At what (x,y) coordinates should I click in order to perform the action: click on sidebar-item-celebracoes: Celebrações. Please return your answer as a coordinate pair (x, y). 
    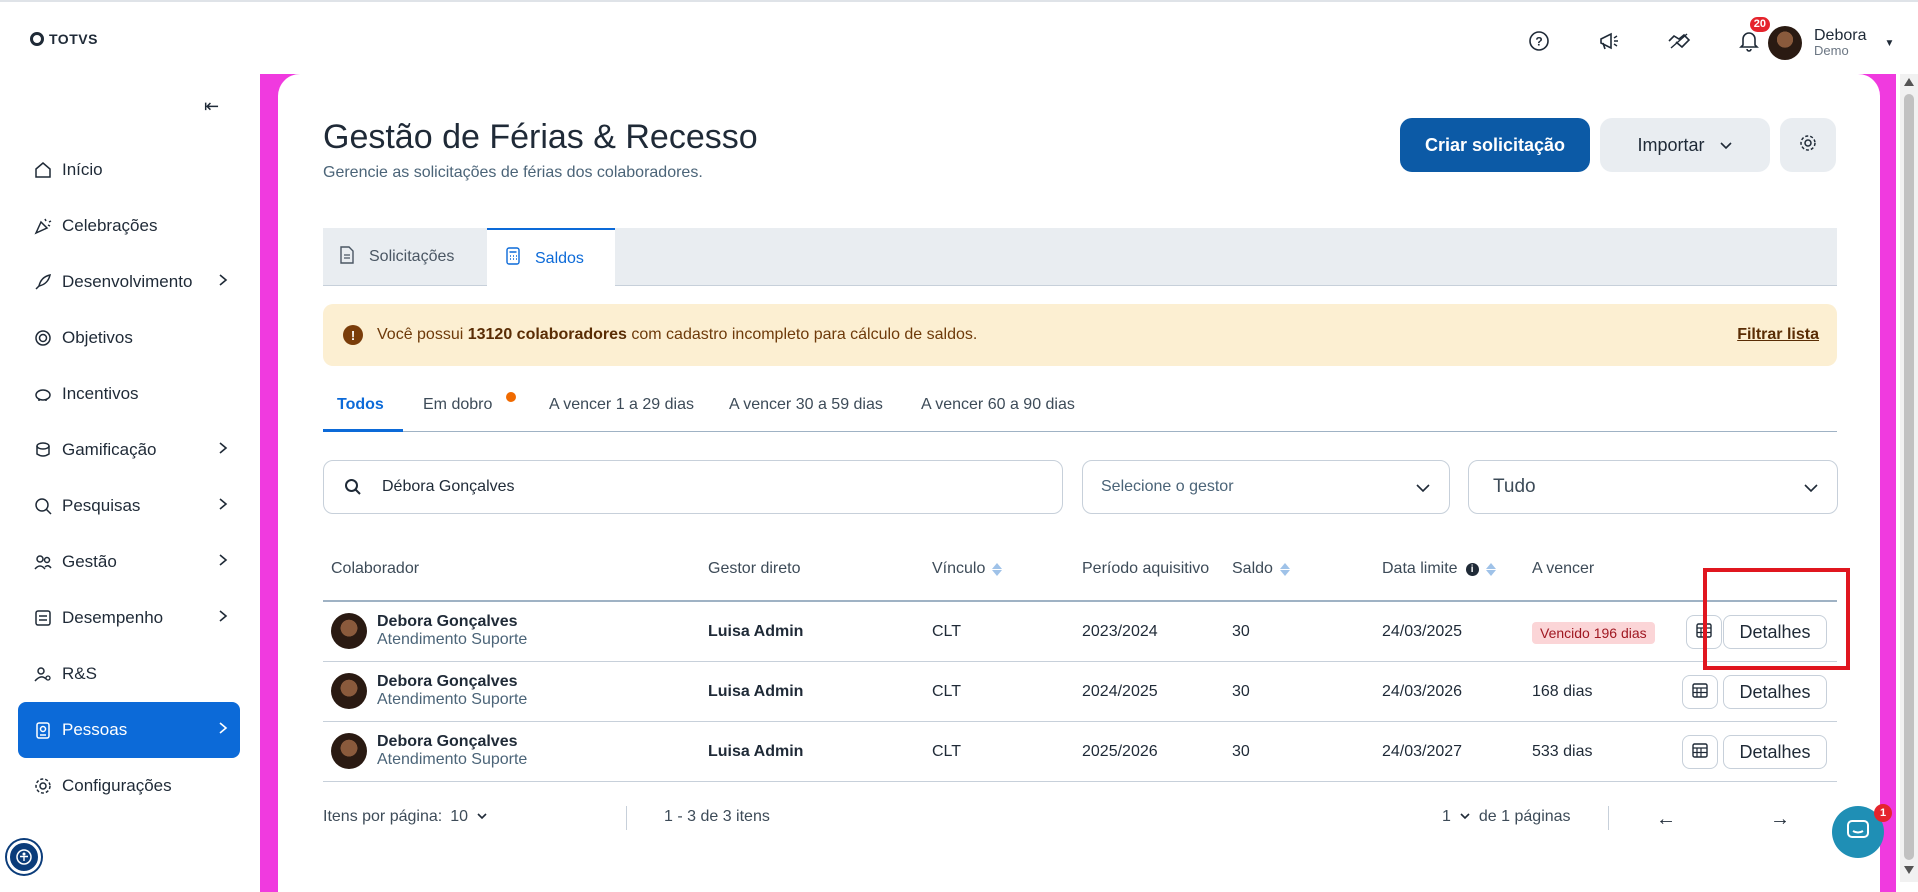
    Looking at the image, I should click on (129, 226).